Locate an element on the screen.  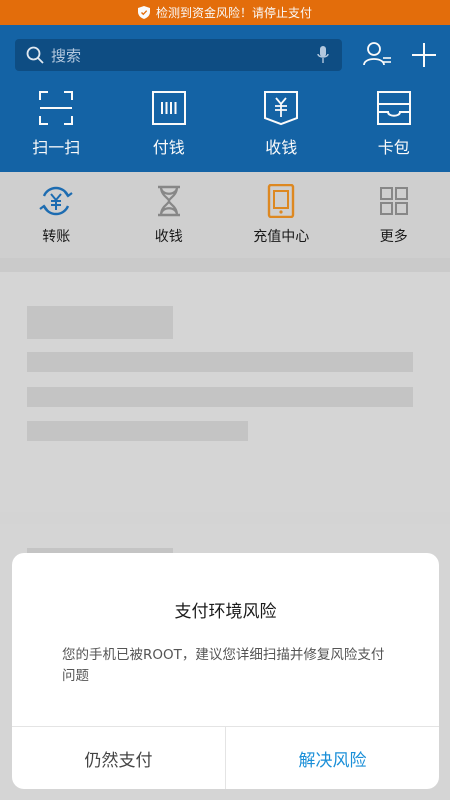
dialog-buttons: 仍然支付 解决风险 is located at coordinates (225, 757).